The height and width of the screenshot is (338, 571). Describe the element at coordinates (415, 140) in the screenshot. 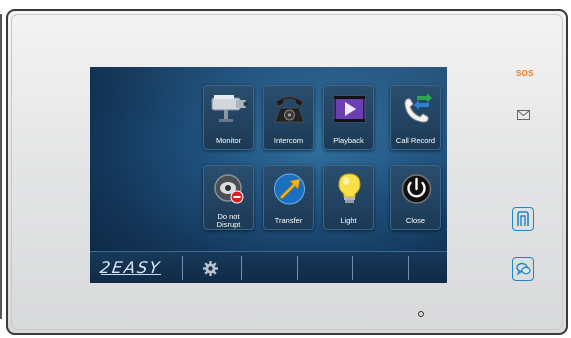

I see `call-record-label: Call Record` at that location.